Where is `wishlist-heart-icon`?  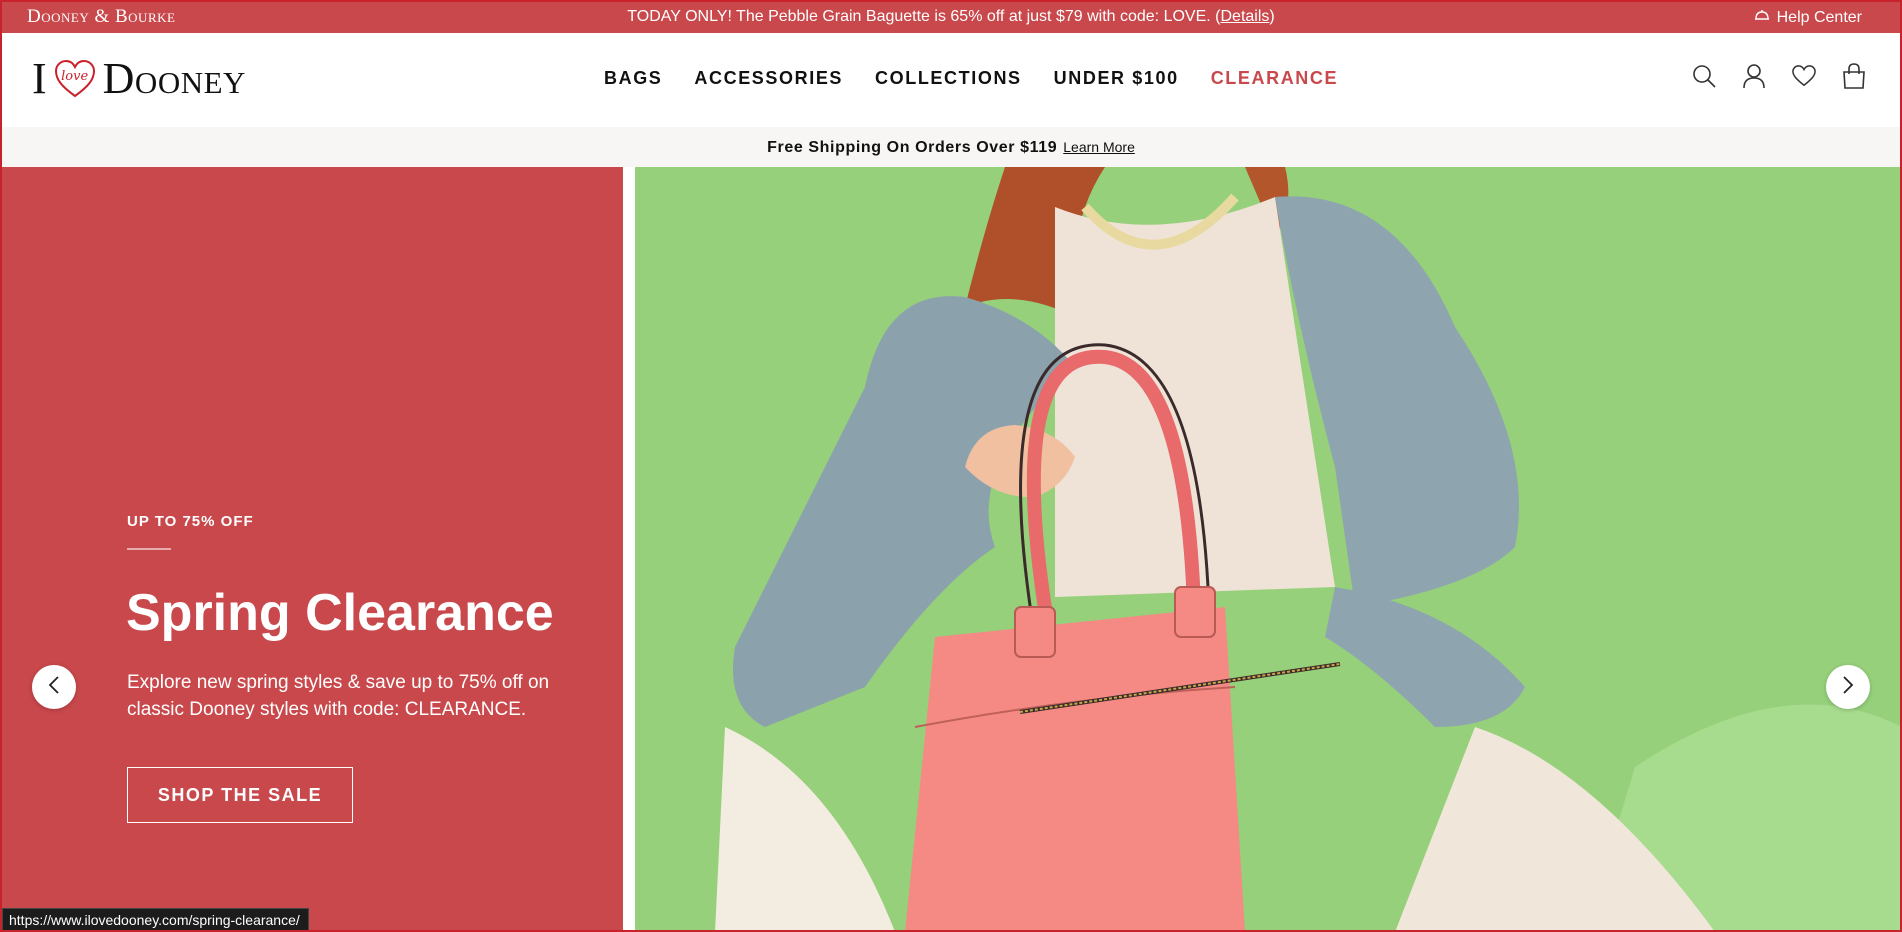
wishlist-heart-icon is located at coordinates (1804, 76).